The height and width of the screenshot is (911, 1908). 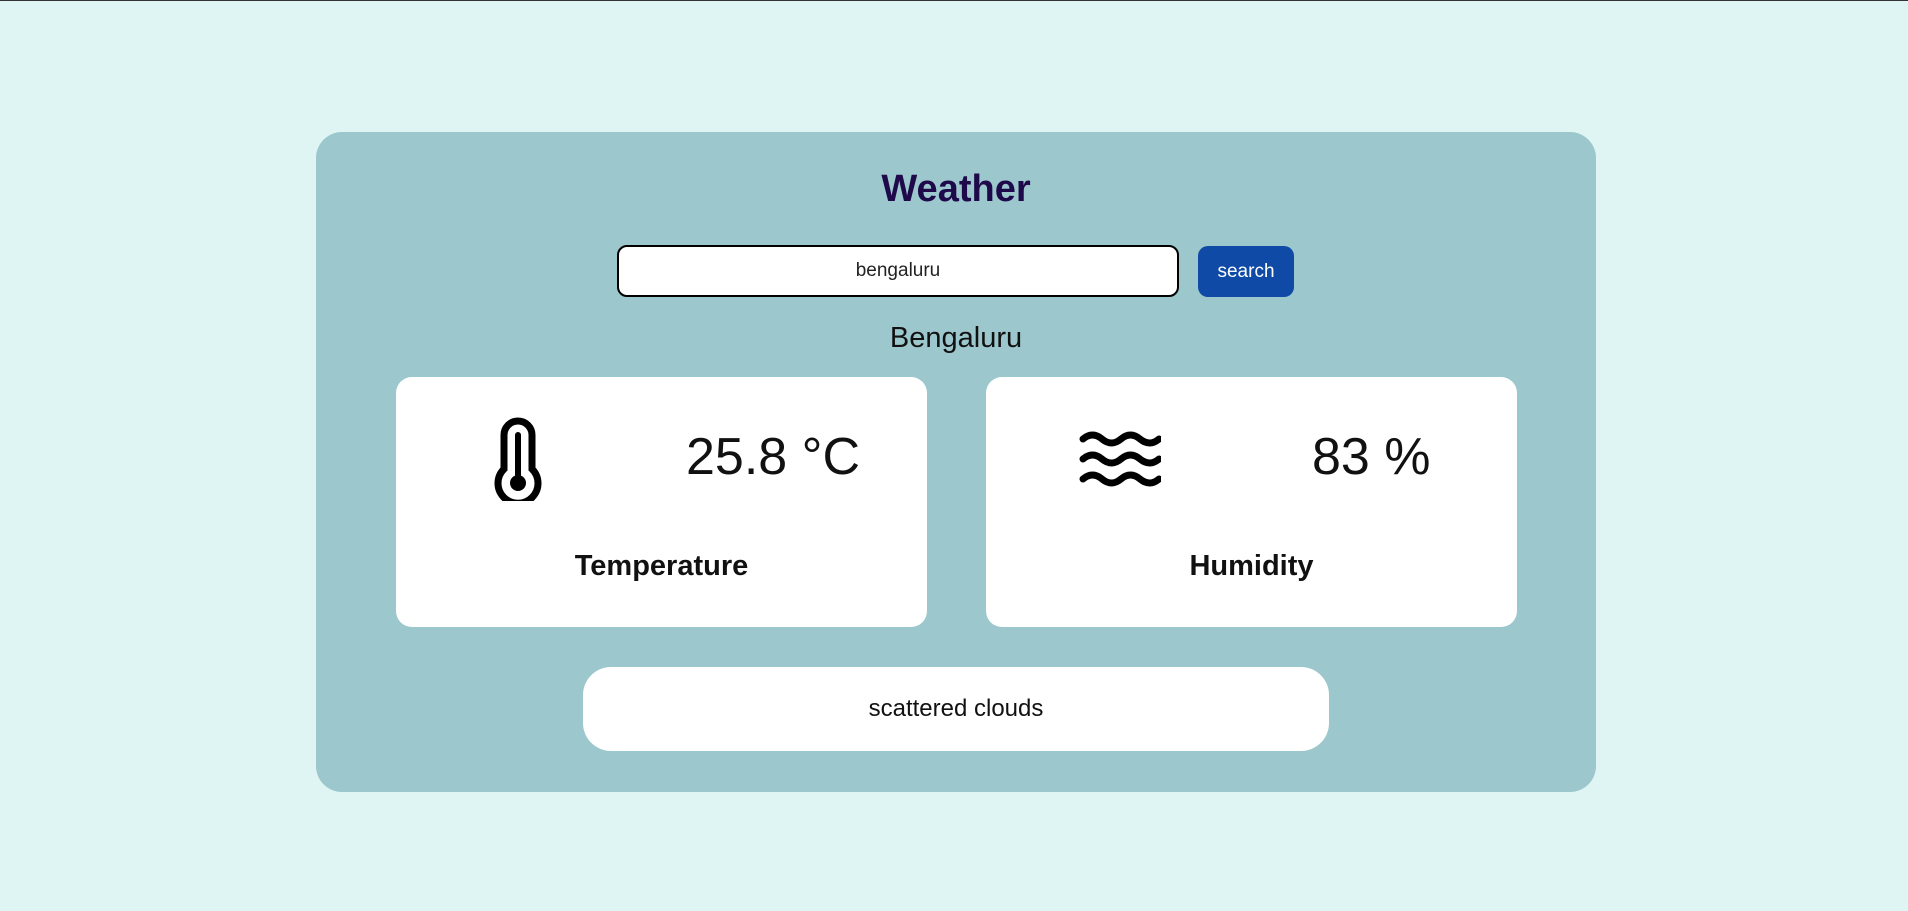 I want to click on temperature-card: 25.8 °C Temperature, so click(x=661, y=502).